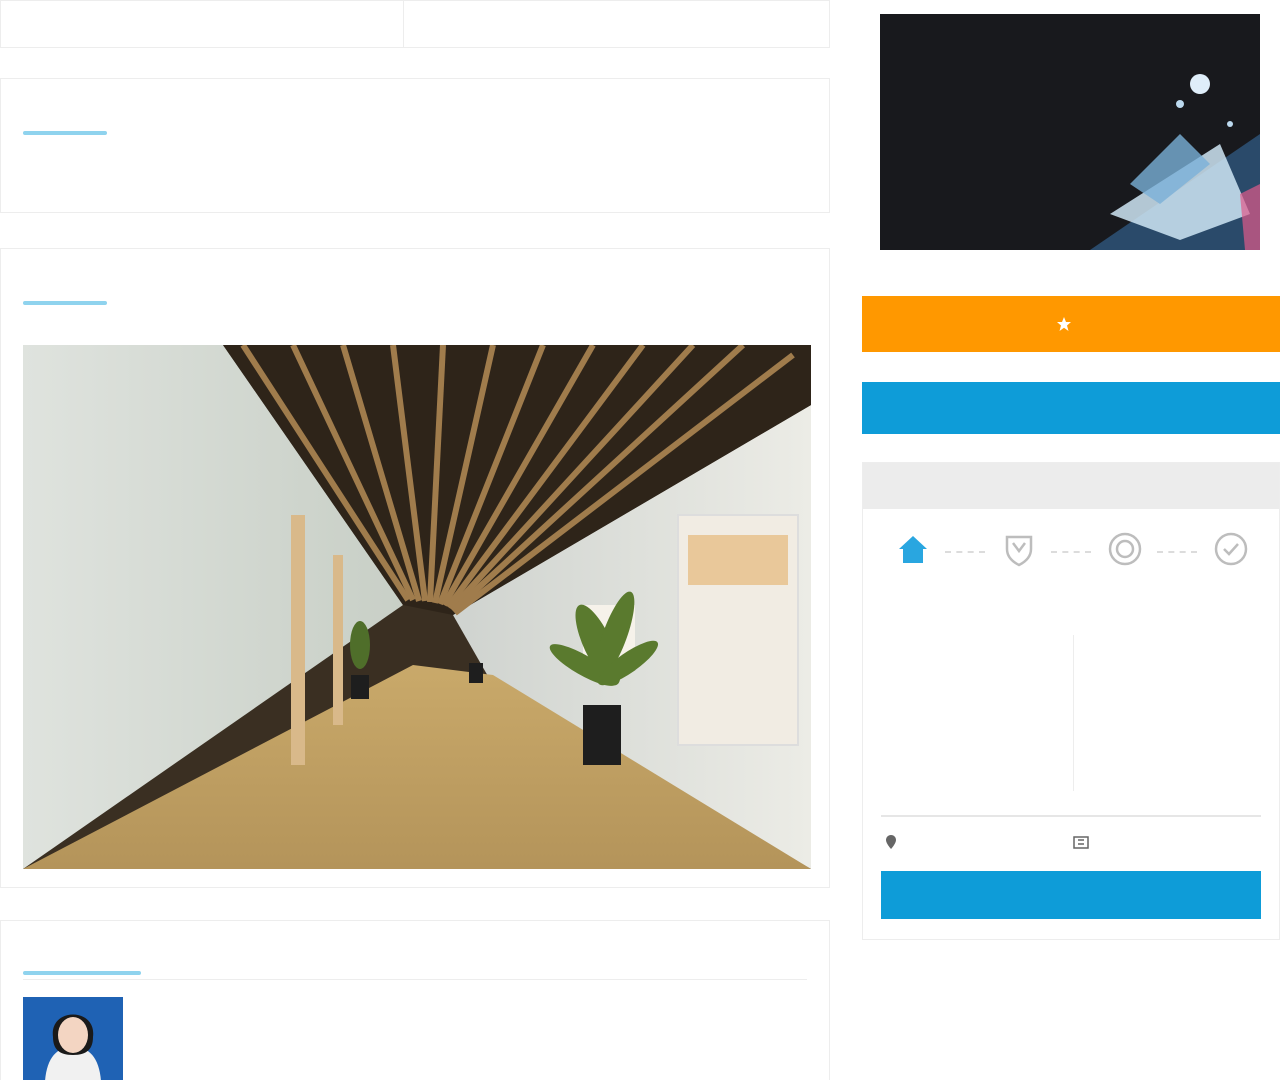  Describe the element at coordinates (1071, 816) in the screenshot. I see `panel-divider` at that location.